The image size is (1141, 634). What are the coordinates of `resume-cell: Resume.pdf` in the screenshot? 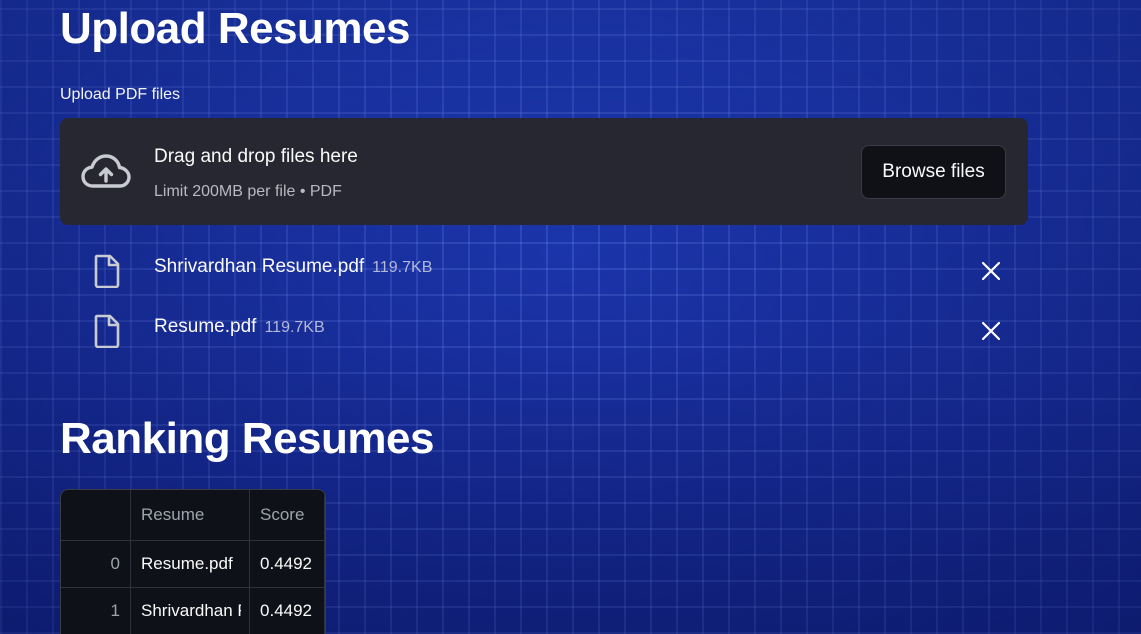 It's located at (190, 564).